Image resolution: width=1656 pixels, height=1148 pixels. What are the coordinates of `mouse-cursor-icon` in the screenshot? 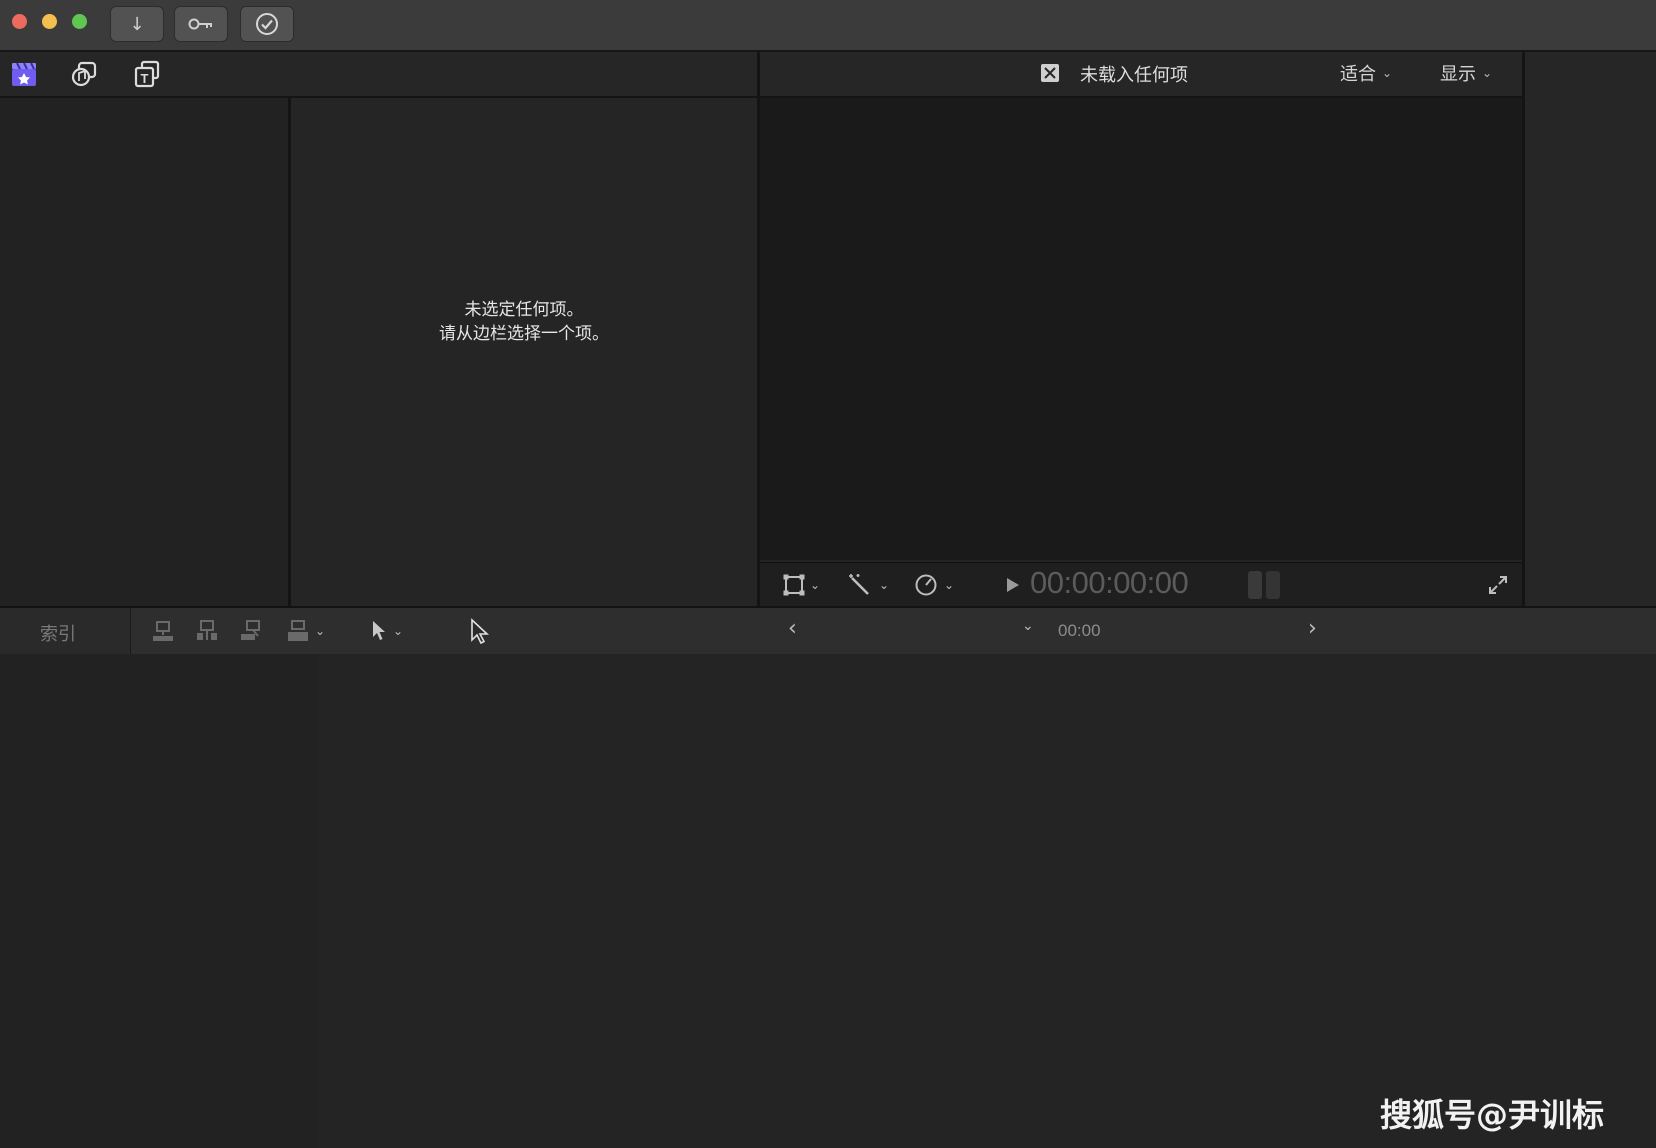 It's located at (480, 631).